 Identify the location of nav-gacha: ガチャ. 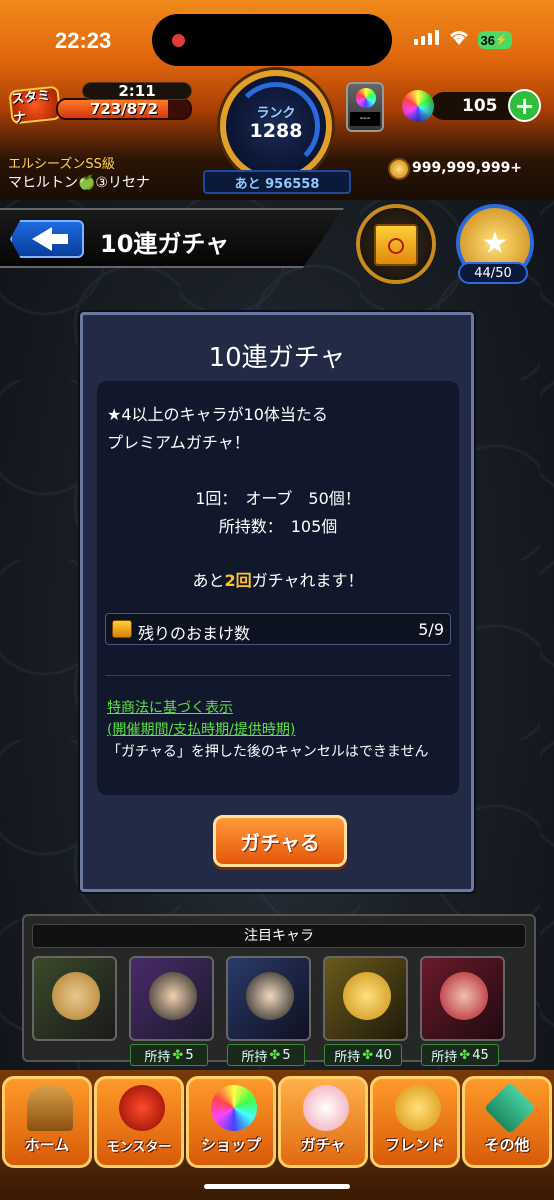
(323, 1122).